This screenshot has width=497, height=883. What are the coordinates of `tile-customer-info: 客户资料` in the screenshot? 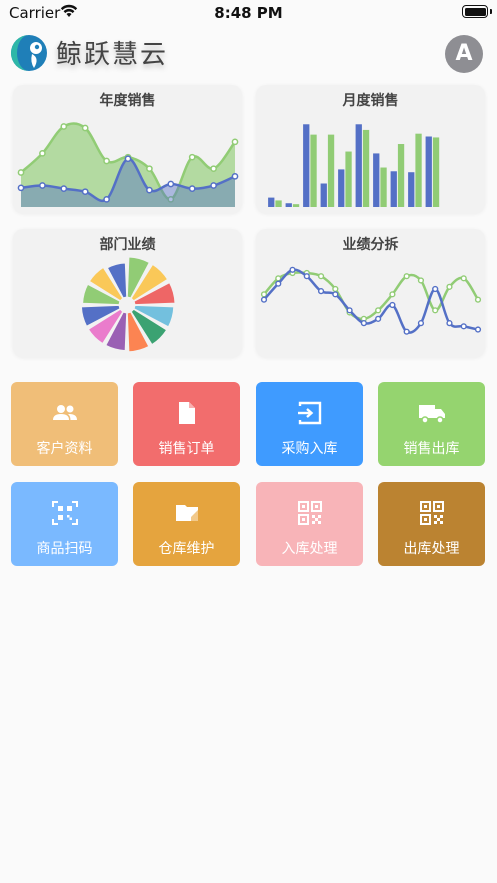 It's located at (64, 424).